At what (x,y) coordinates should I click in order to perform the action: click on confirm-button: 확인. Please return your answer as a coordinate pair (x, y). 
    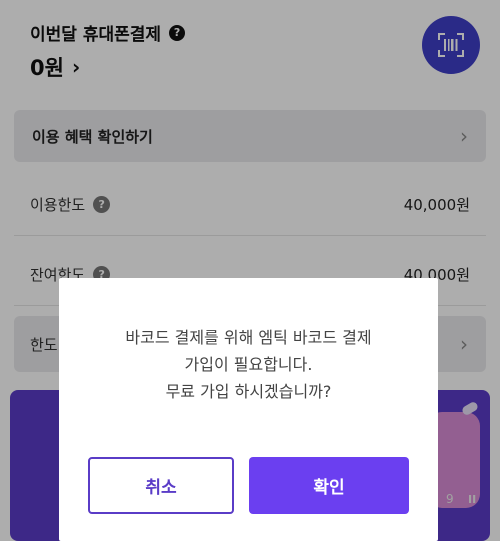
    Looking at the image, I should click on (329, 485).